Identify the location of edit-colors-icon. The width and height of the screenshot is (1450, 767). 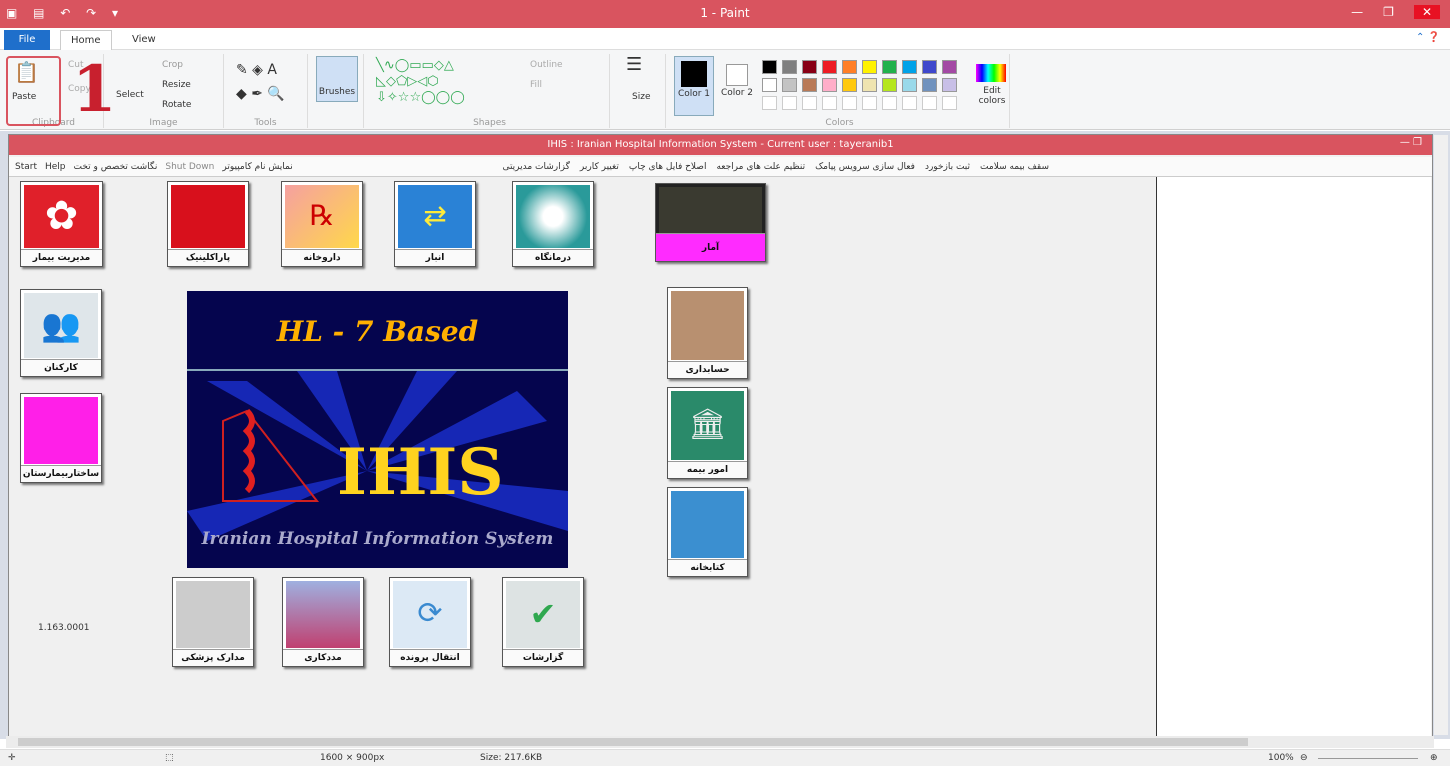
(991, 73).